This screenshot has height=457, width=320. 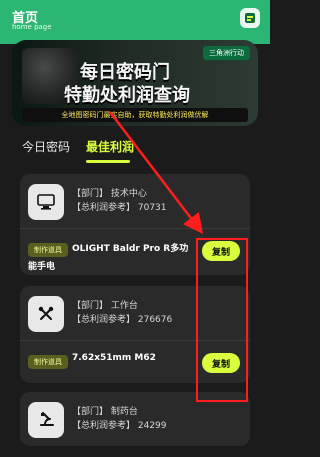 I want to click on microscope-icon, so click(x=47, y=419).